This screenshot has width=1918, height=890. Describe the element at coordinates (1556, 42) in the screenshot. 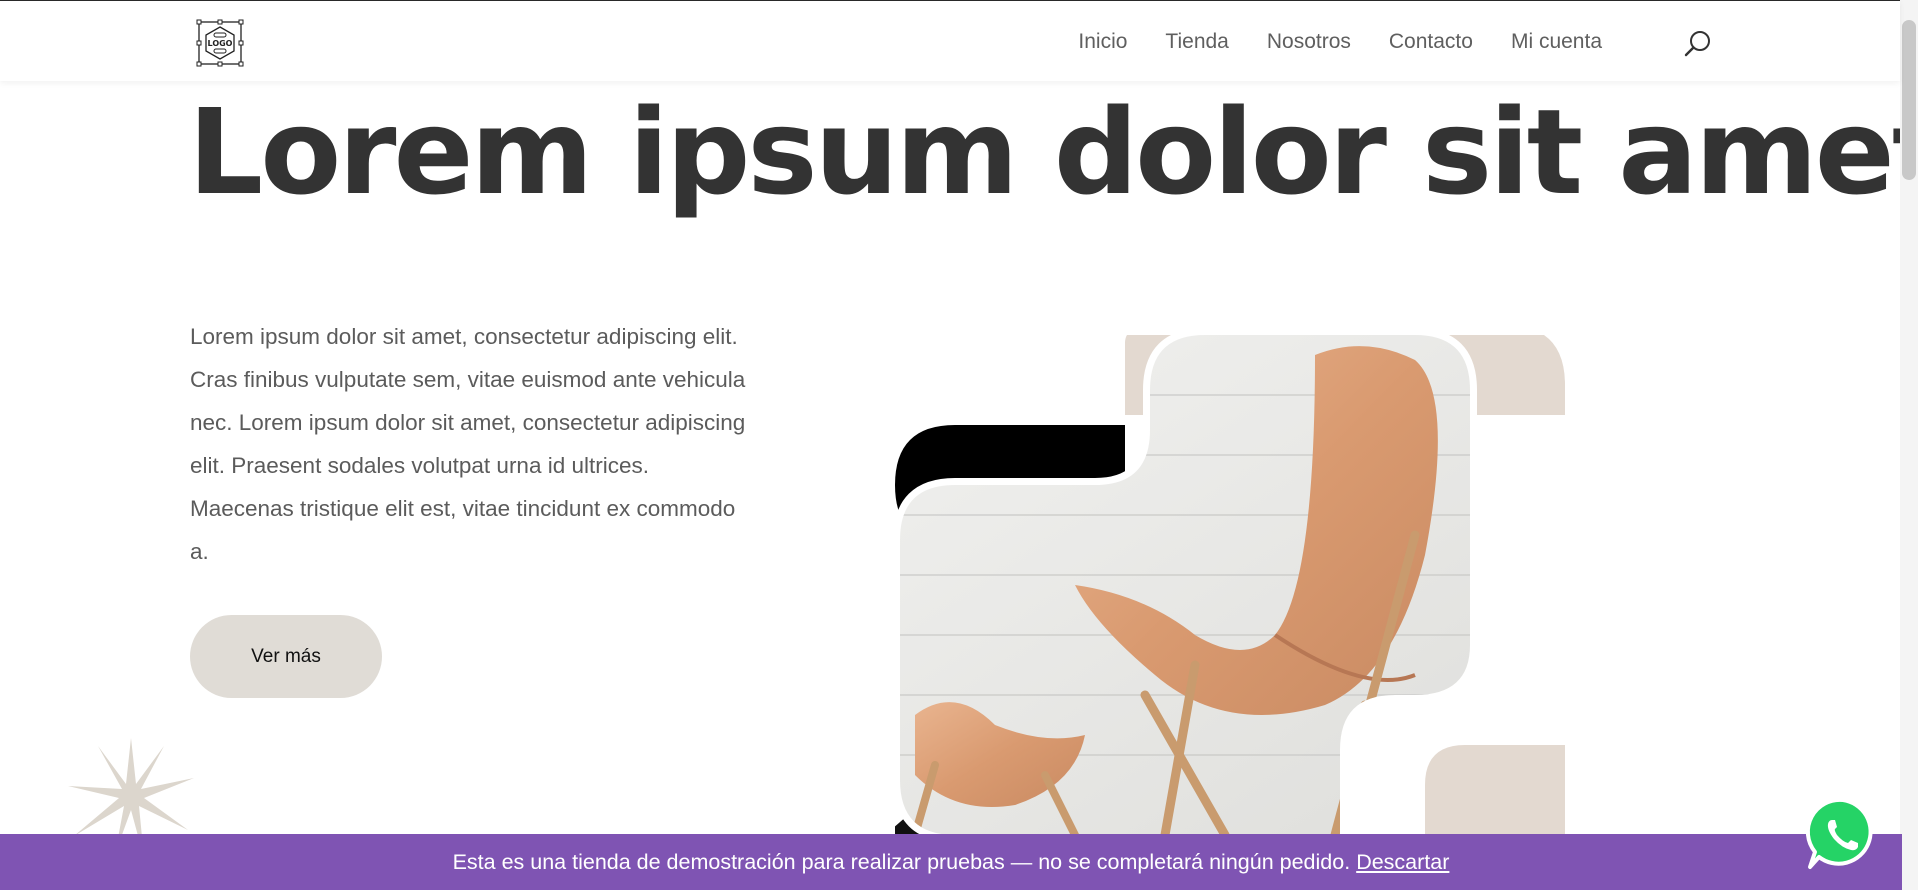

I see `nav-mi-cuenta: Mi cuenta` at that location.